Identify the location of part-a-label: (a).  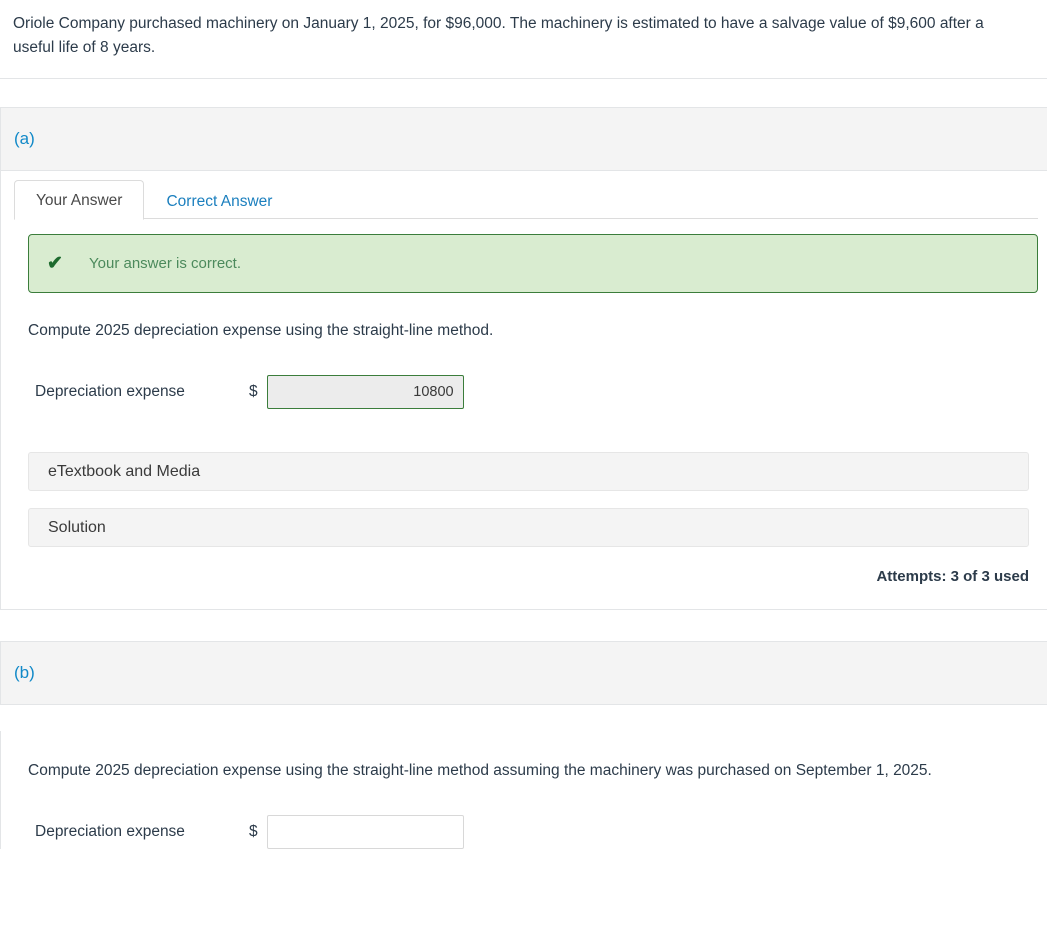
(24, 139).